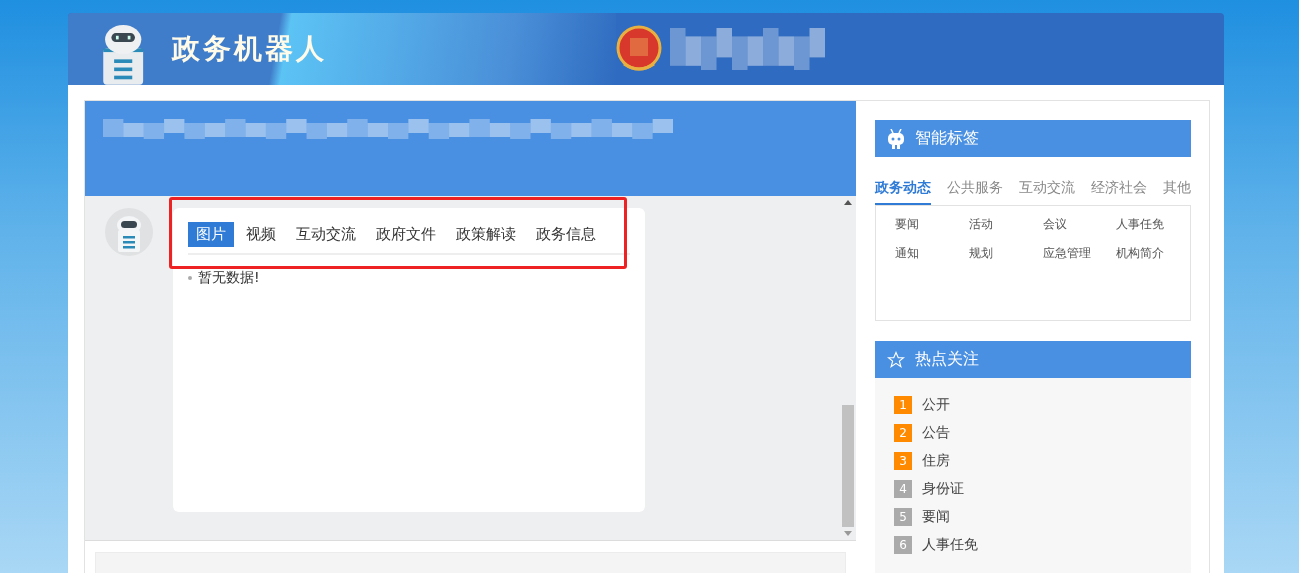  What do you see at coordinates (1047, 192) in the screenshot?
I see `tag-tab: 互动交流` at bounding box center [1047, 192].